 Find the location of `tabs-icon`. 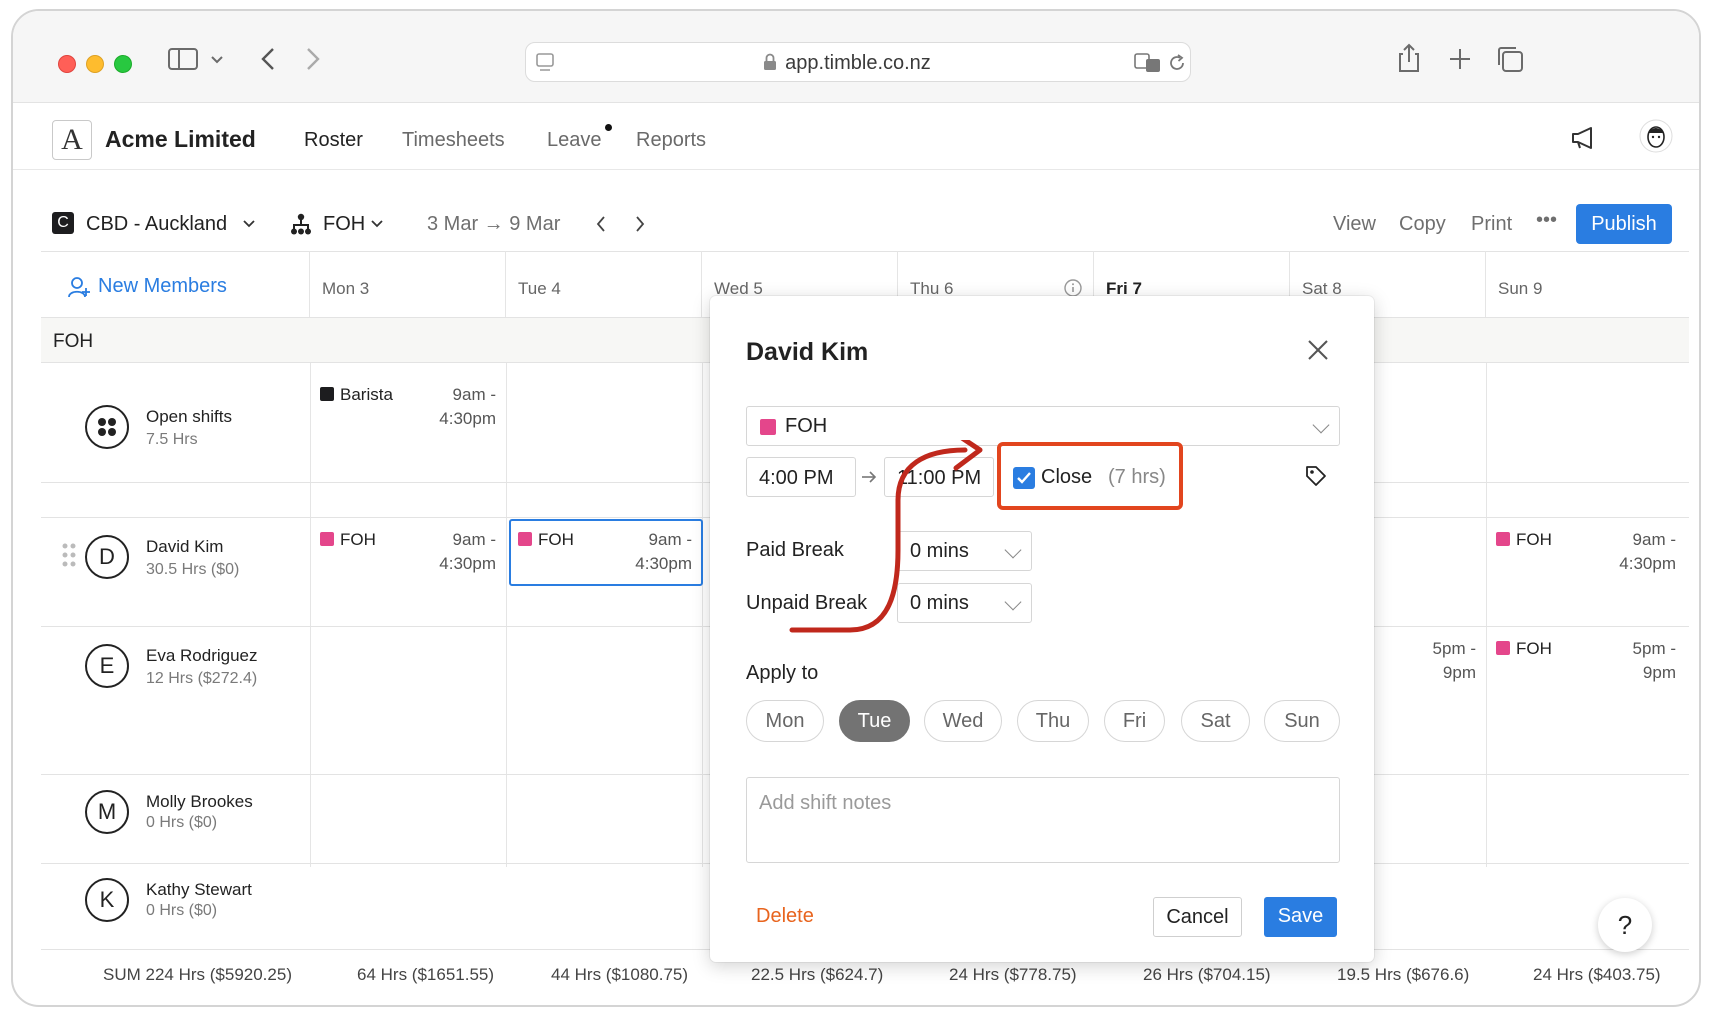

tabs-icon is located at coordinates (1510, 59).